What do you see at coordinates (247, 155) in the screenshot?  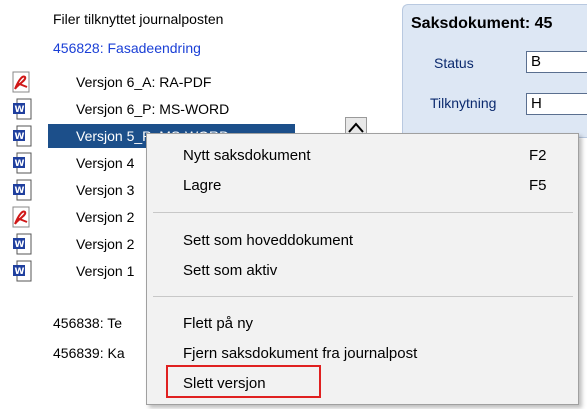 I see `menu-item-label: Nytt saksdokument` at bounding box center [247, 155].